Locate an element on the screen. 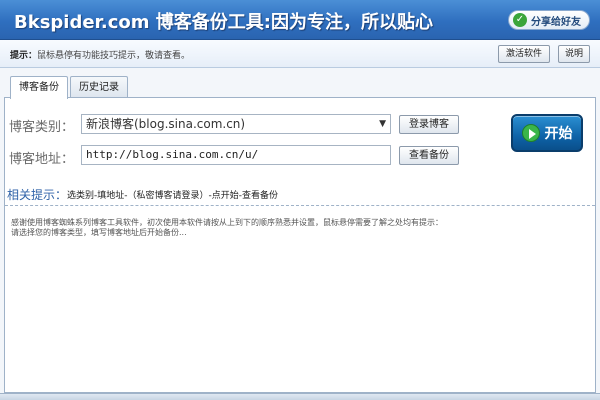  blog-type-select: 新浪博客(blog.sina.com.cn) ▼ is located at coordinates (236, 124).